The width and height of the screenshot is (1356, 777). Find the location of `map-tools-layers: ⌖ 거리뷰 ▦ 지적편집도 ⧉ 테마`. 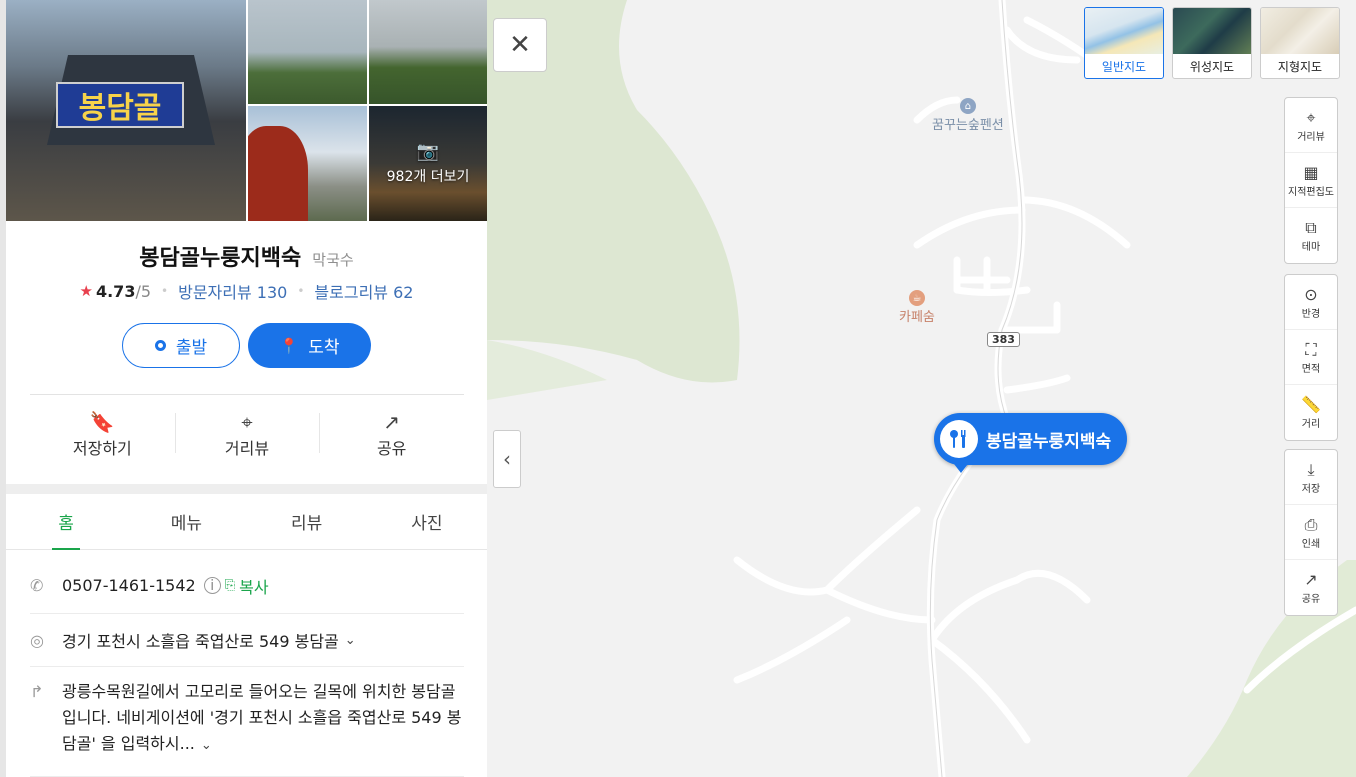

map-tools-layers: ⌖ 거리뷰 ▦ 지적편집도 ⧉ 테마 is located at coordinates (1311, 180).